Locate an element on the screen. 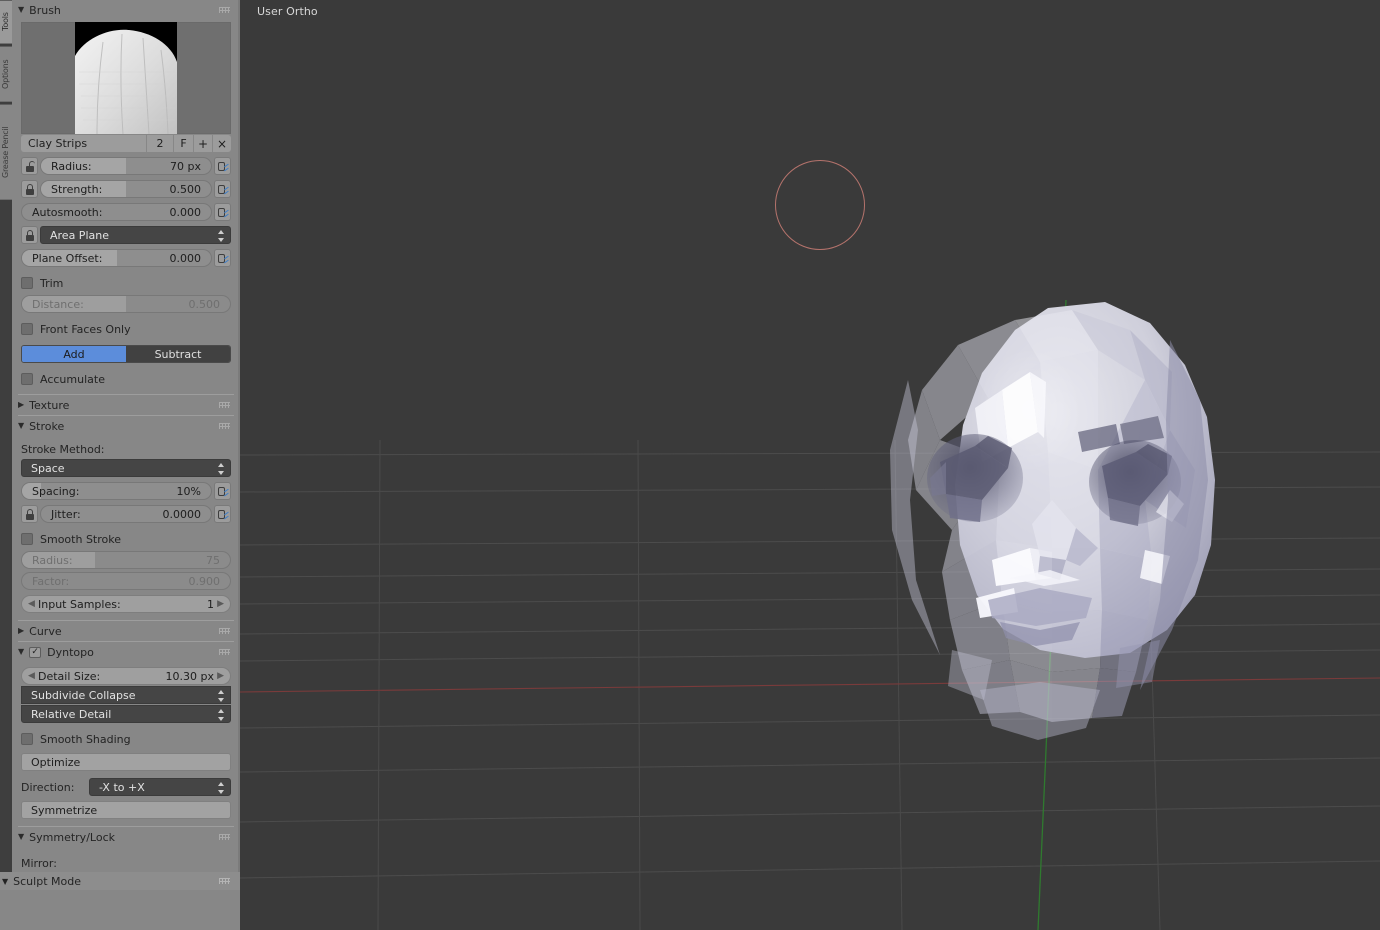 This screenshot has height=930, width=1380. radius-lock-icon is located at coordinates (29, 166).